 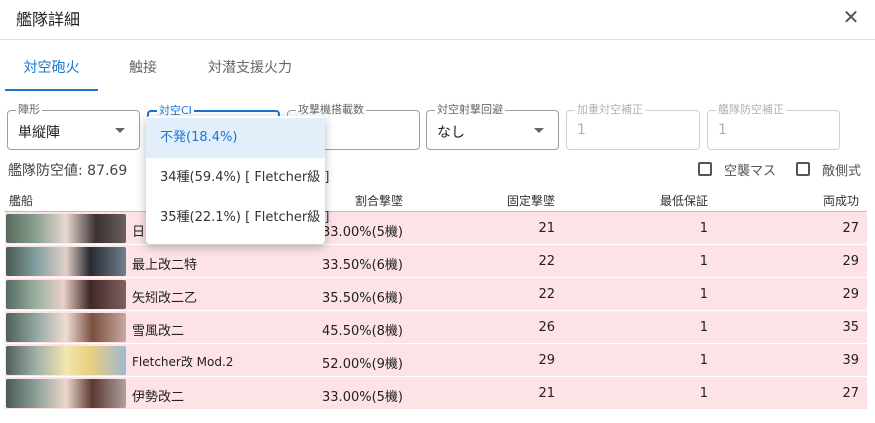 I want to click on table-row: 雪風改二 45.50%(8機) 26 1 35, so click(x=436, y=327).